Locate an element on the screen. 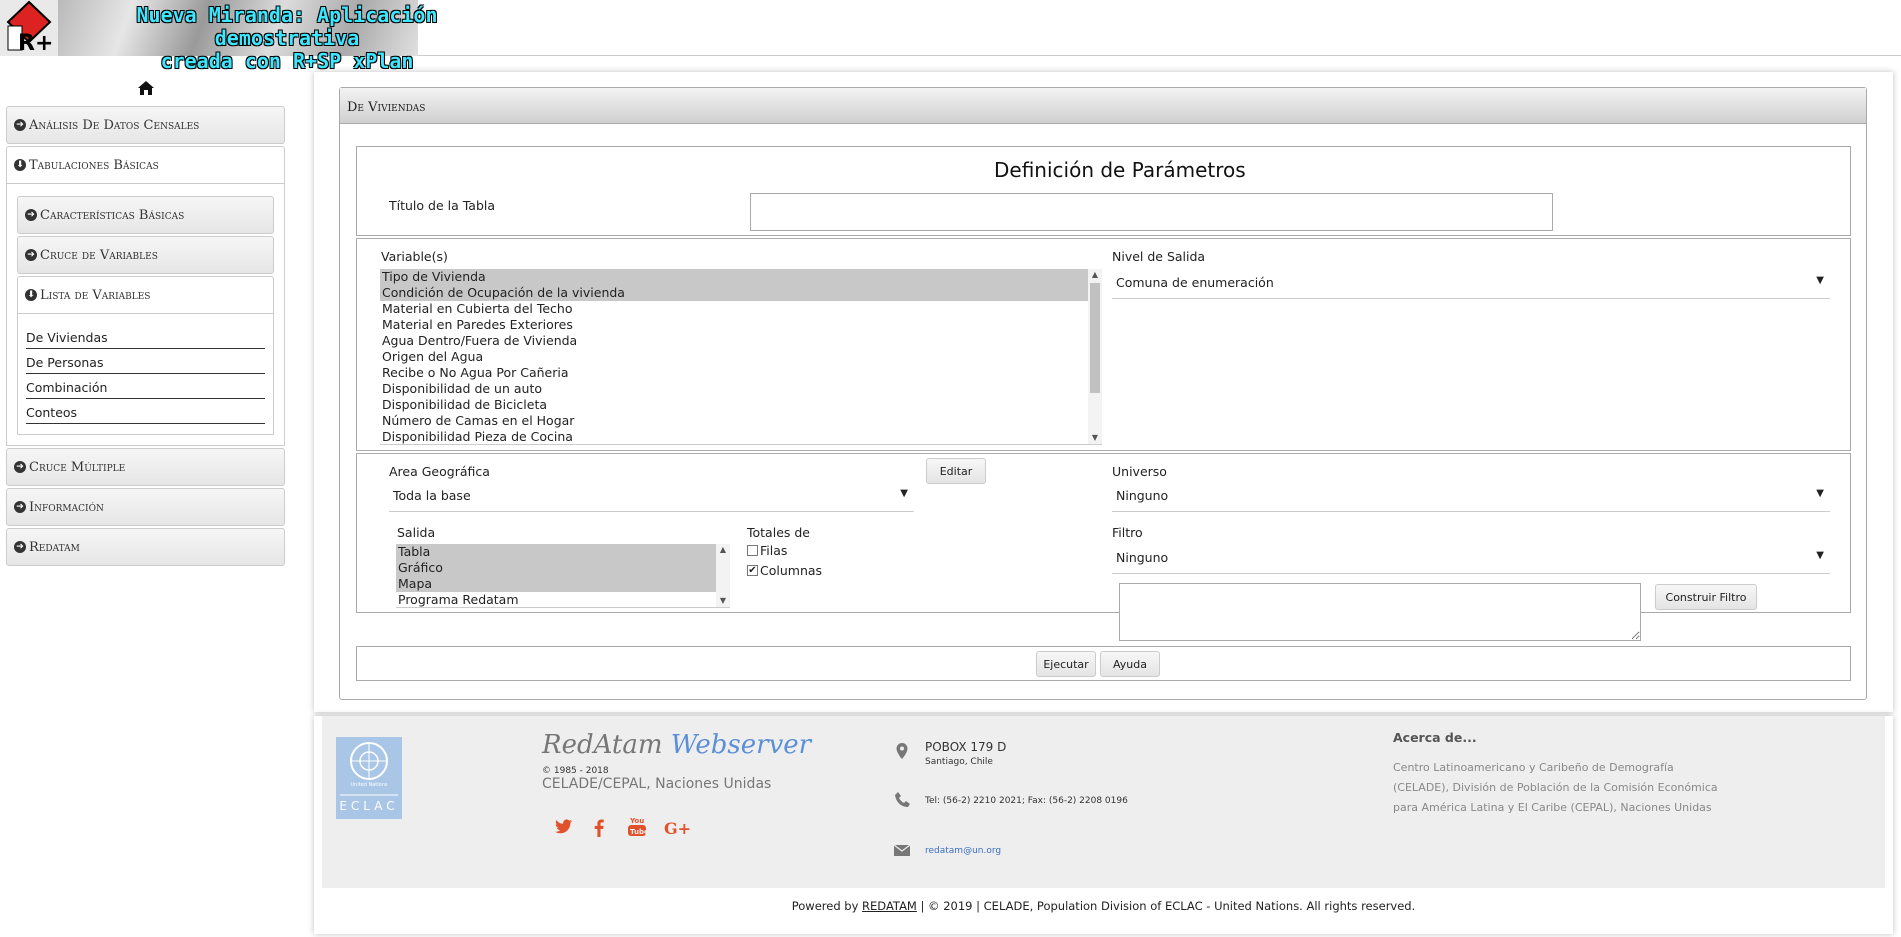 Image resolution: width=1901 pixels, height=937 pixels. table-title-label: Título de la Tabla is located at coordinates (442, 205).